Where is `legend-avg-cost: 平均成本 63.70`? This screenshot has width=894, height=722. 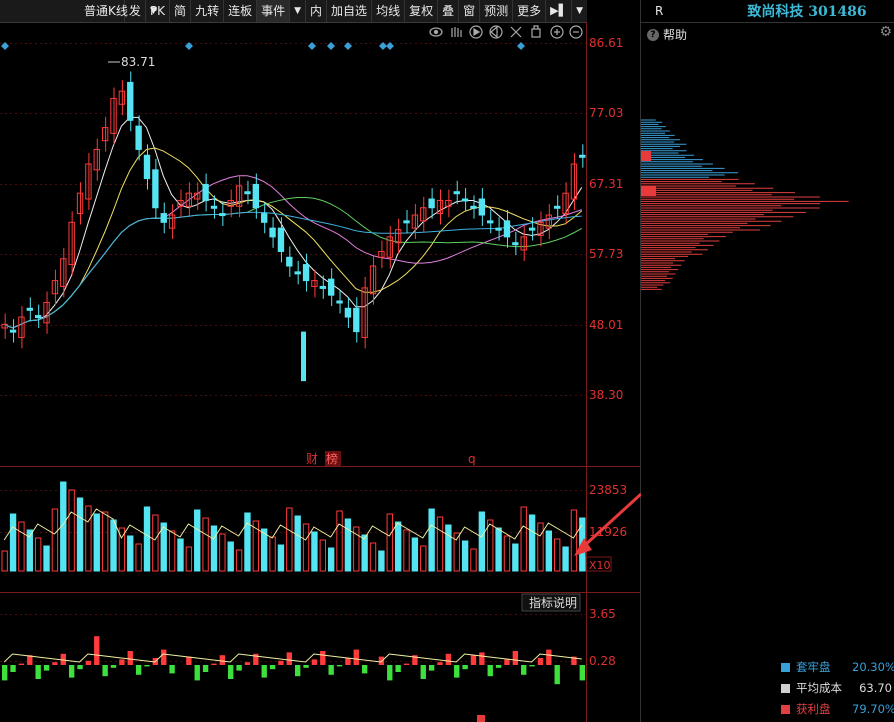 legend-avg-cost: 平均成本 63.70 is located at coordinates (836, 688).